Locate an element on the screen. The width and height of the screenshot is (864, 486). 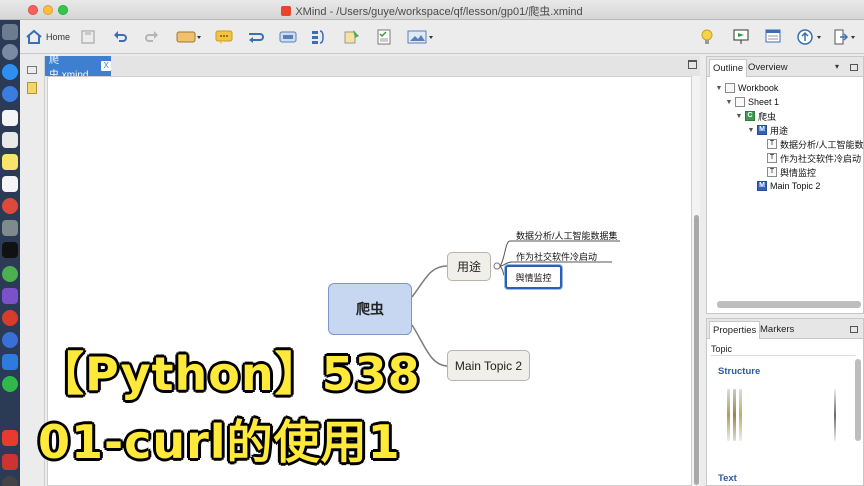
main-topic-2: Main Topic 2 is located at coordinates (488, 365).